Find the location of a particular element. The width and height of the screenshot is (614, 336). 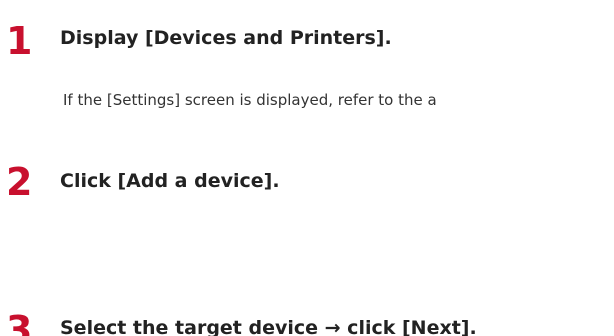

step-title: Display [Devices and Printers]. is located at coordinates (226, 38).